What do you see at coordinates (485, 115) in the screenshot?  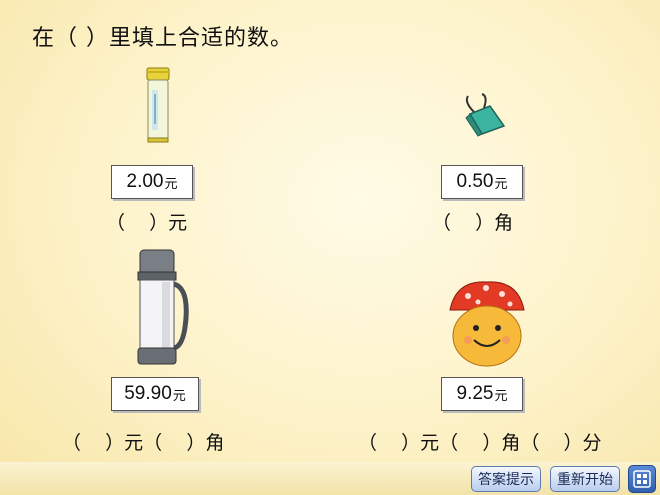 I see `binder-clip-image` at bounding box center [485, 115].